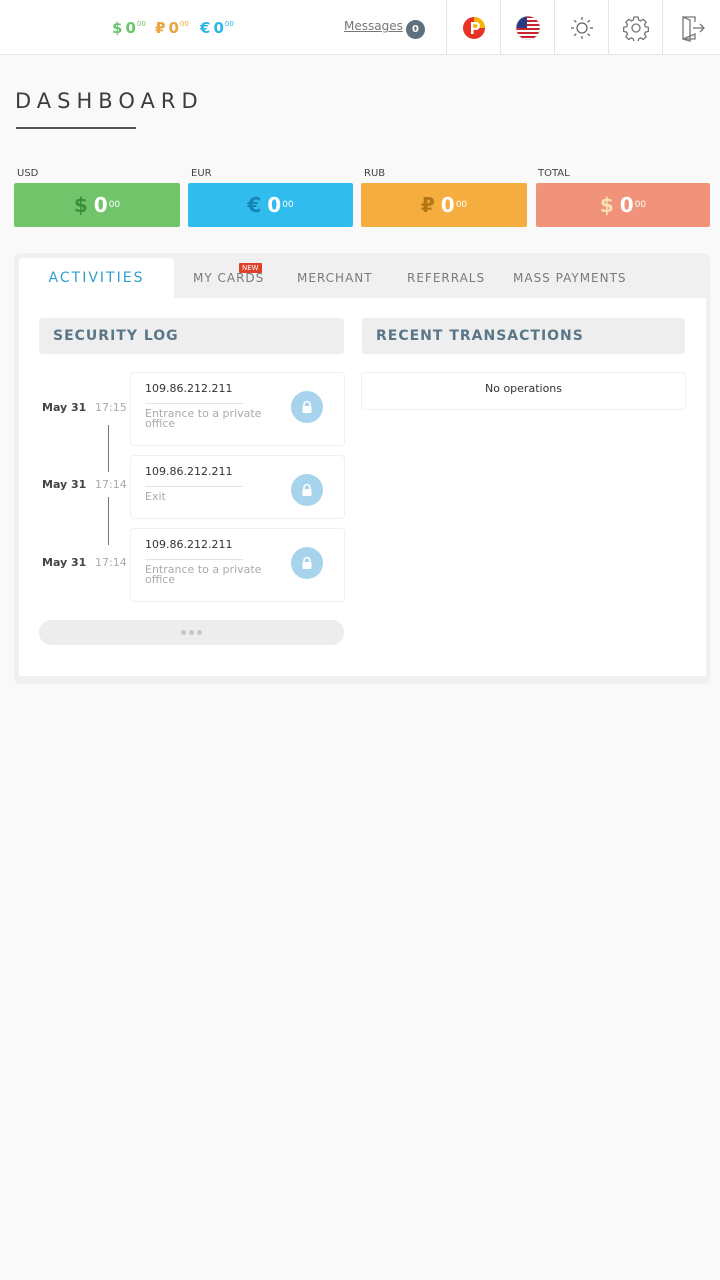 The width and height of the screenshot is (720, 1280). Describe the element at coordinates (640, 205) in the screenshot. I see `card-total-cents: 00` at that location.